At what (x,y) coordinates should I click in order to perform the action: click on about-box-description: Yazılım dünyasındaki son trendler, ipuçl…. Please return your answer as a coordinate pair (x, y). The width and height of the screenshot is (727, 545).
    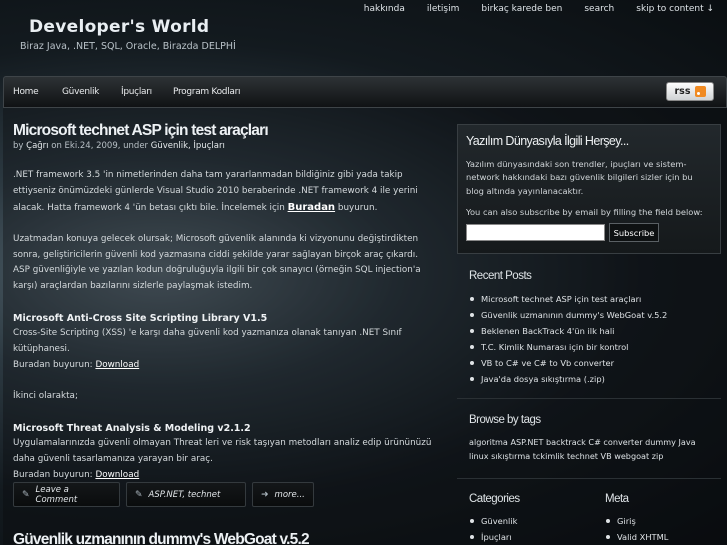
    Looking at the image, I should click on (579, 177).